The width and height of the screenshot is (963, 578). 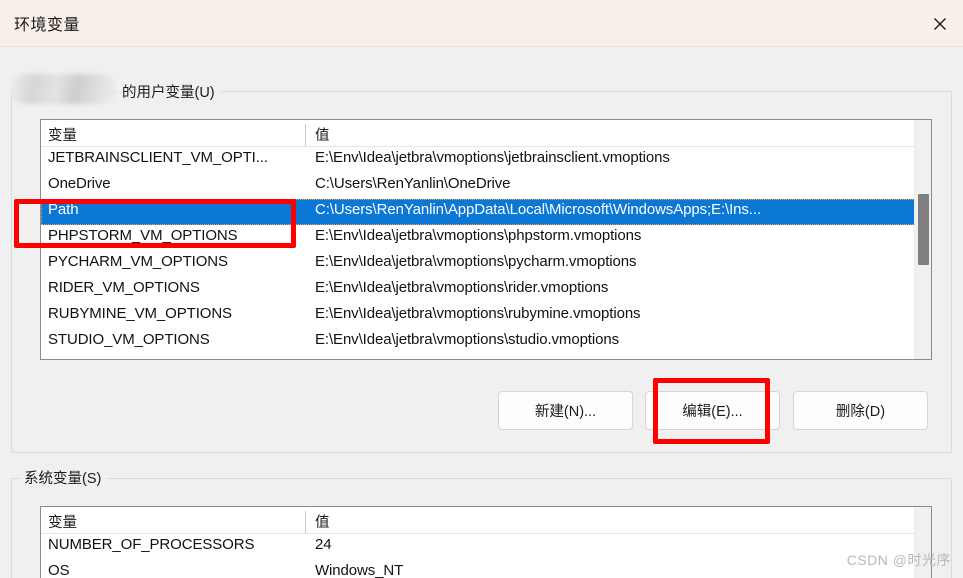 I want to click on user-col-name-header: 变量, so click(x=62, y=134).